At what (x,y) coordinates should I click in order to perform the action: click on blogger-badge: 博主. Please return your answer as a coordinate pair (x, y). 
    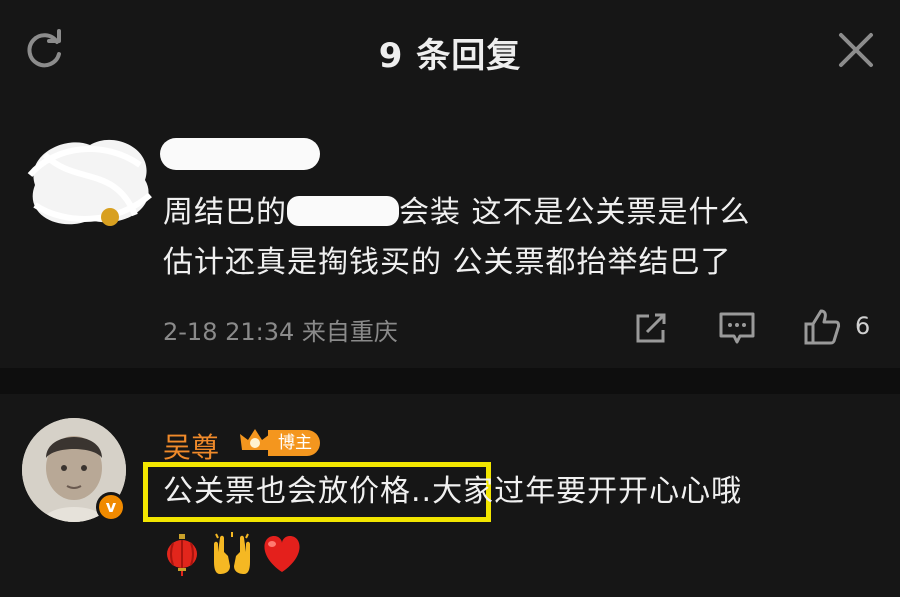
    Looking at the image, I should click on (294, 443).